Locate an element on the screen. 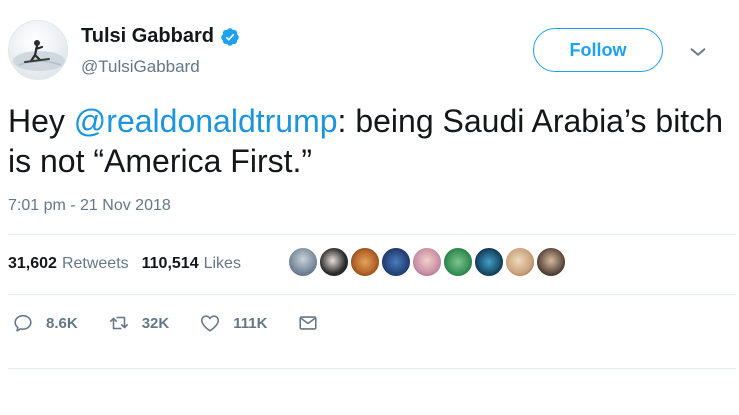 The width and height of the screenshot is (739, 415). reply-button: 8.6K is located at coordinates (45, 323).